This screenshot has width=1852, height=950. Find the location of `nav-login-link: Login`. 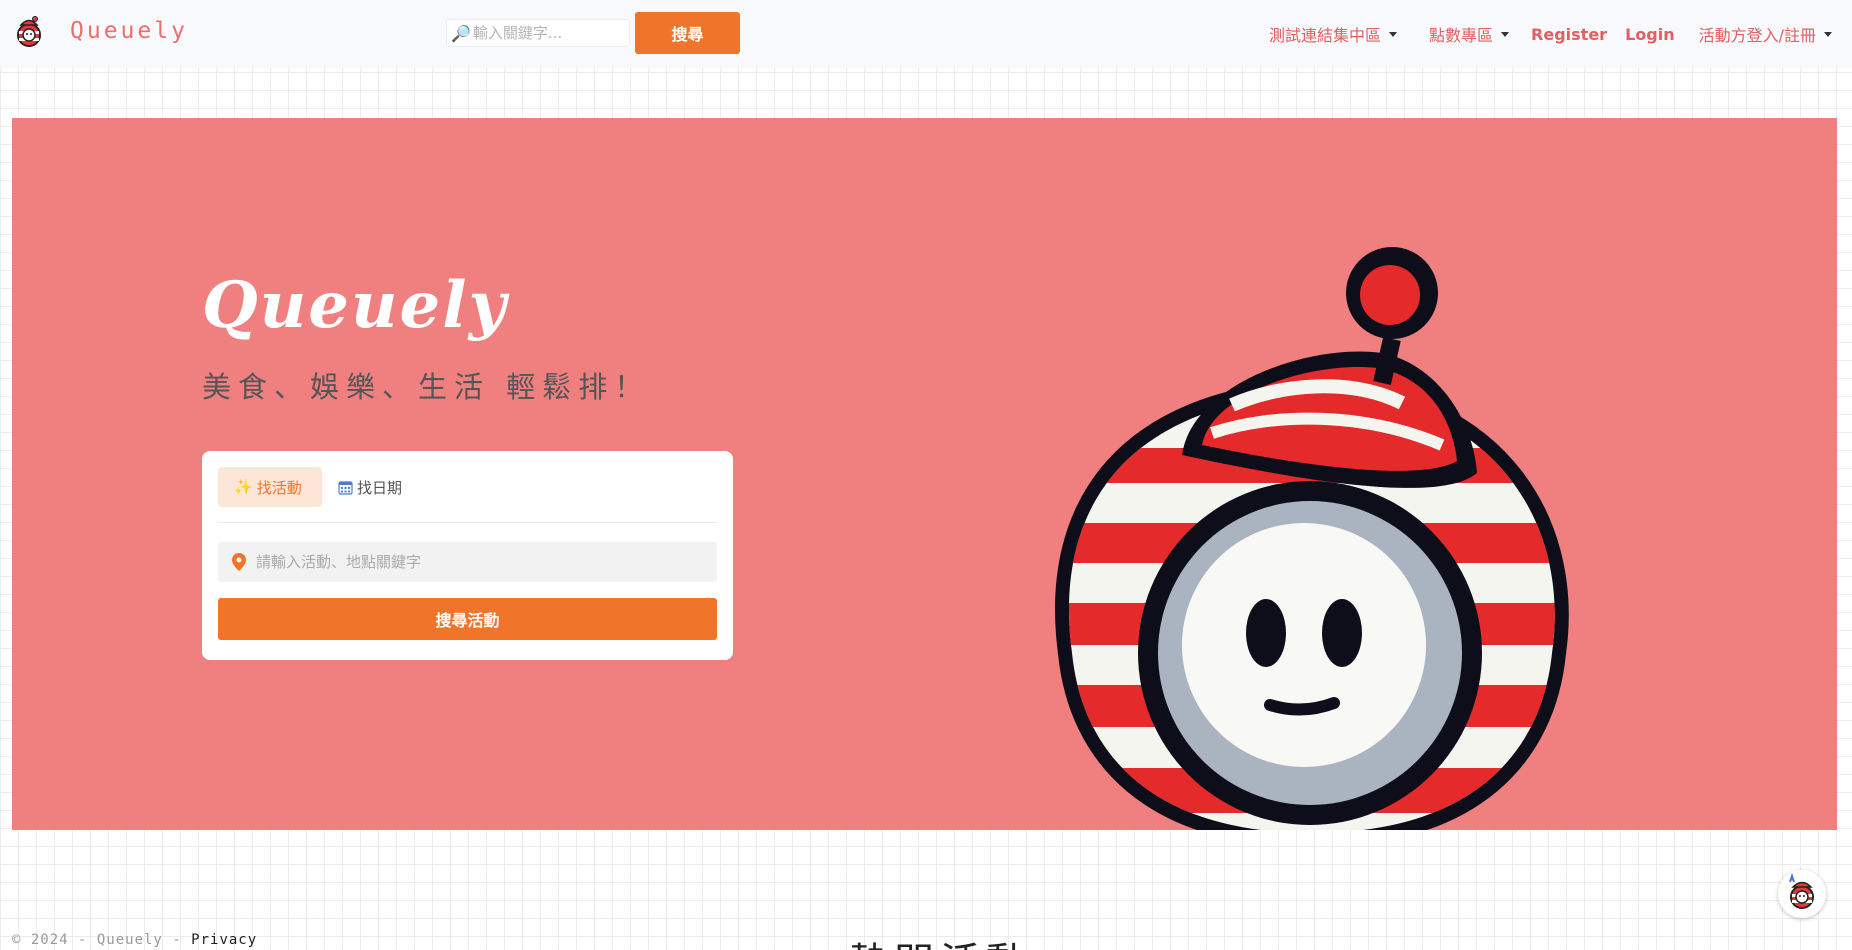

nav-login-link: Login is located at coordinates (1650, 34).